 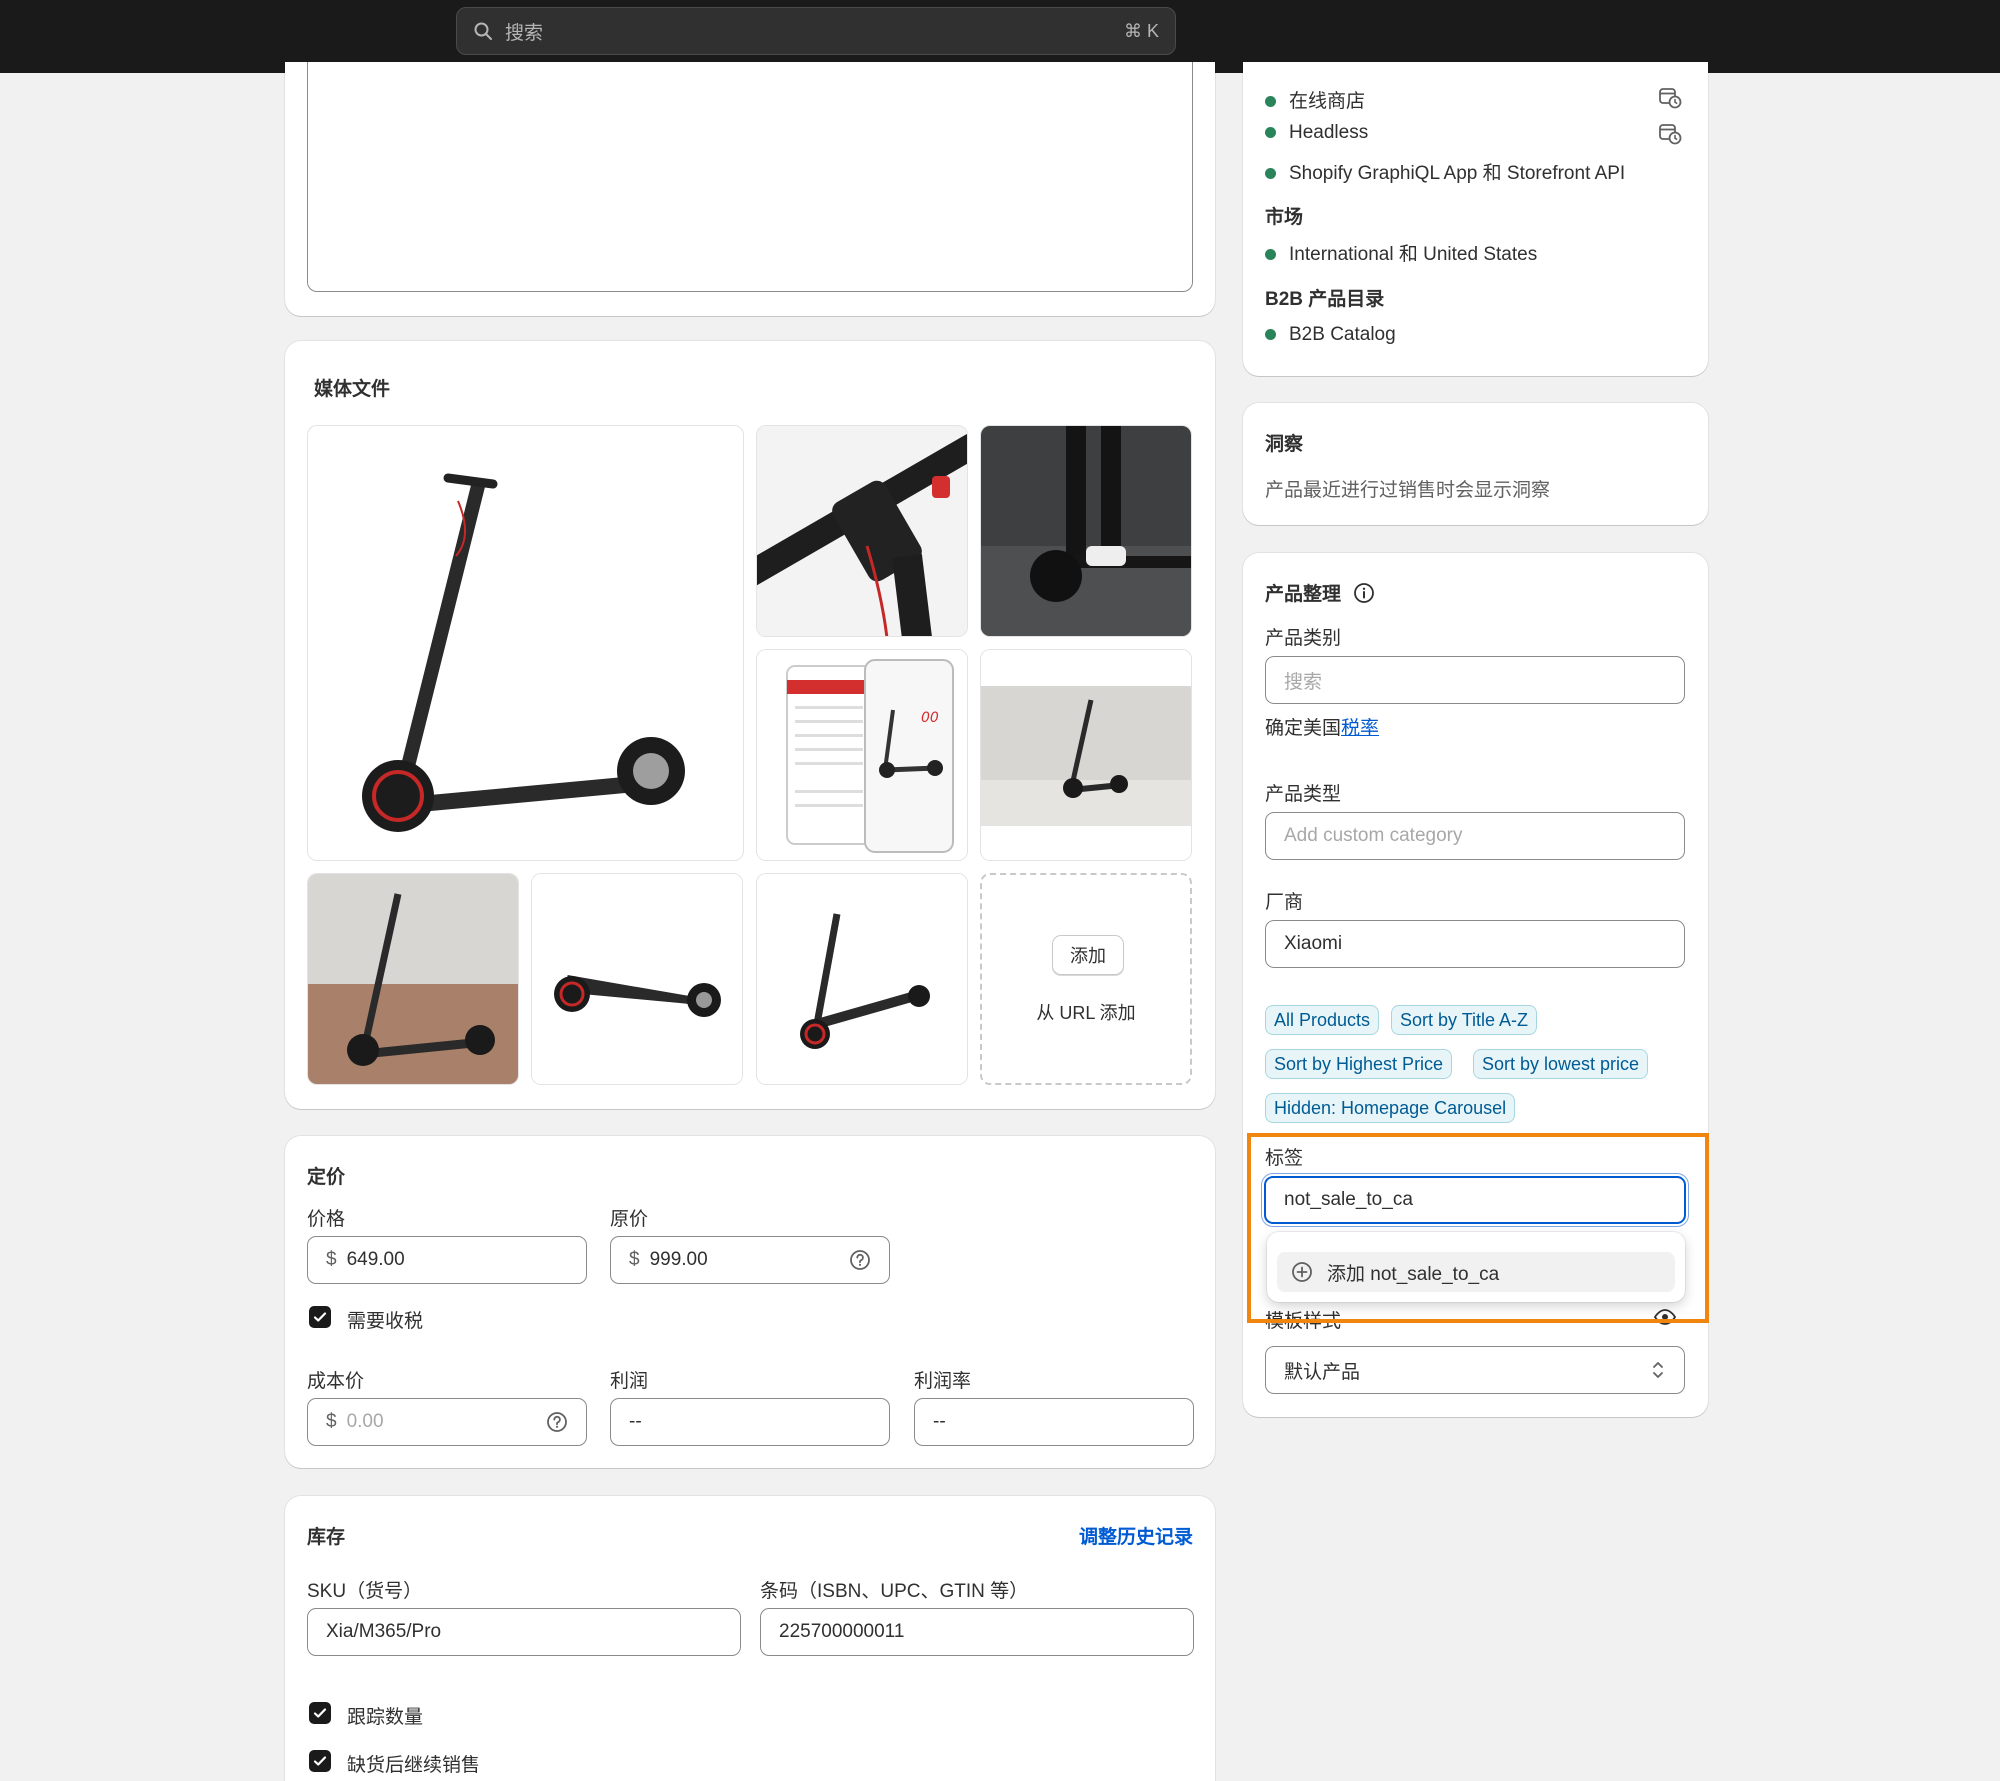 I want to click on media-thumb-folded, so click(x=637, y=979).